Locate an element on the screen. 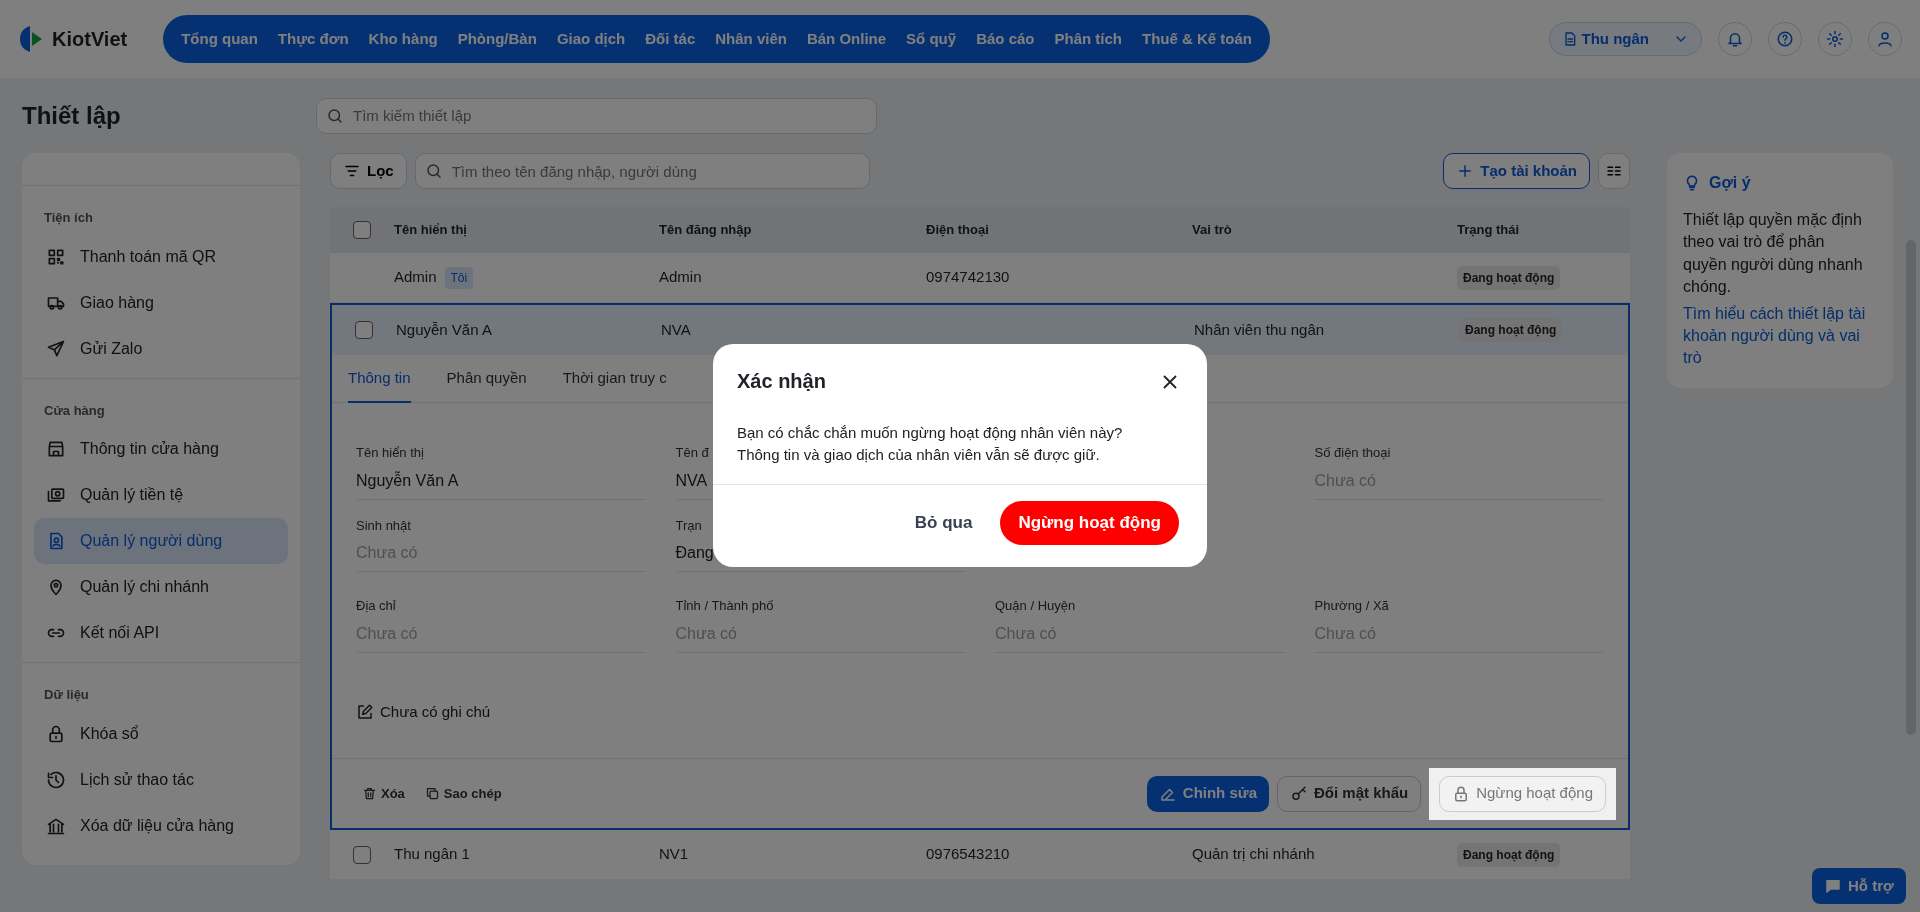  sidebar-group-title: Cửa hàng is located at coordinates (74, 410).